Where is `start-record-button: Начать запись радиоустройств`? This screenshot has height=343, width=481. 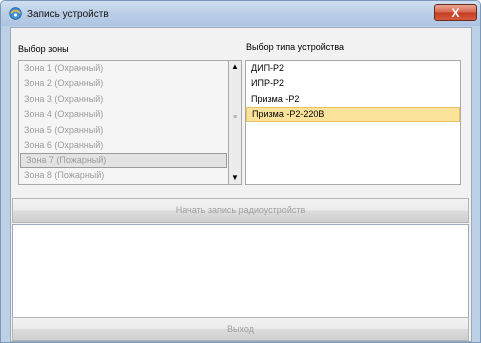 start-record-button: Начать запись радиоустройств is located at coordinates (240, 210).